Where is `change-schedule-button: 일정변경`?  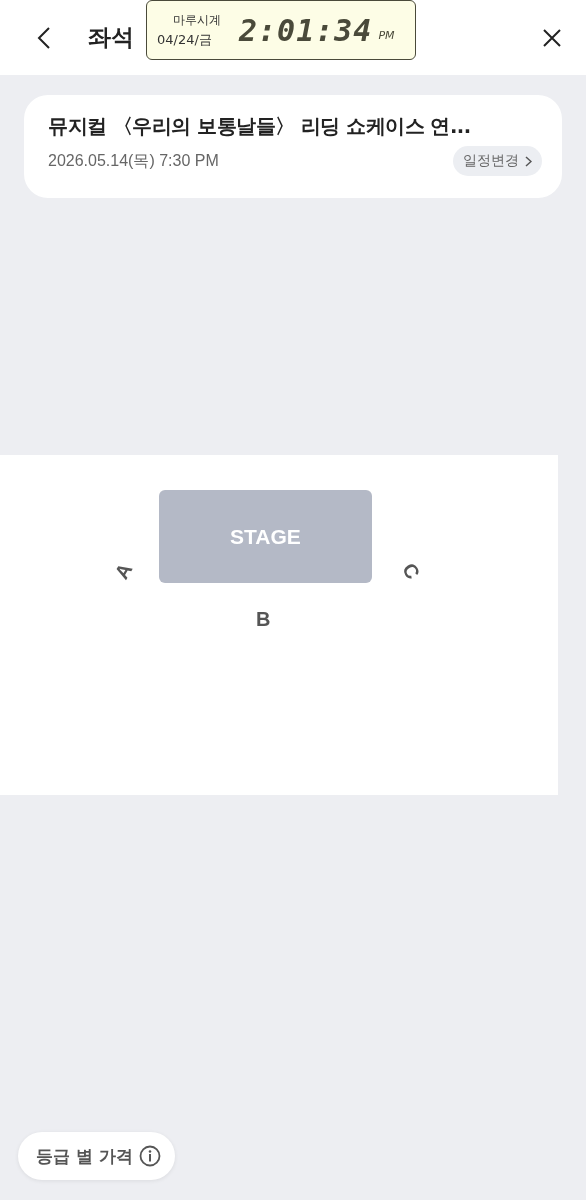 change-schedule-button: 일정변경 is located at coordinates (497, 161).